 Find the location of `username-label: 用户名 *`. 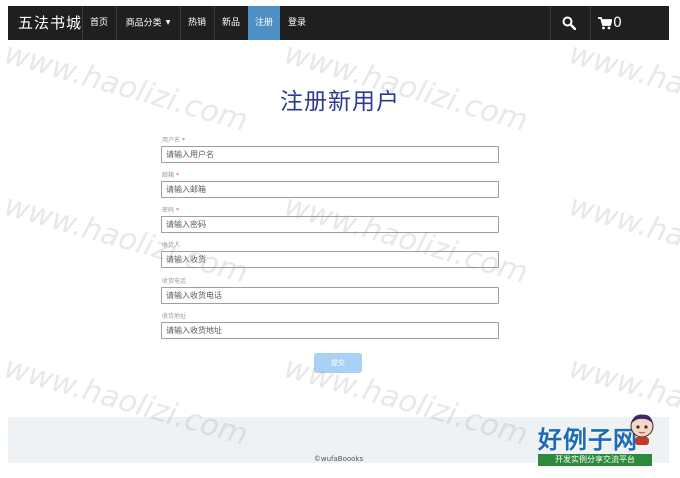

username-label: 用户名 * is located at coordinates (173, 139).